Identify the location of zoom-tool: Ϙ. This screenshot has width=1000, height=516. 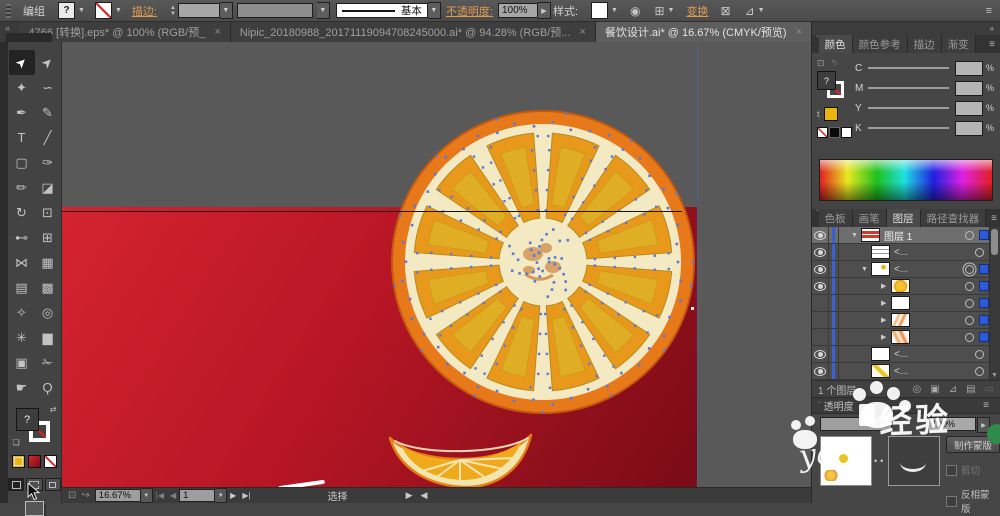
(48, 387).